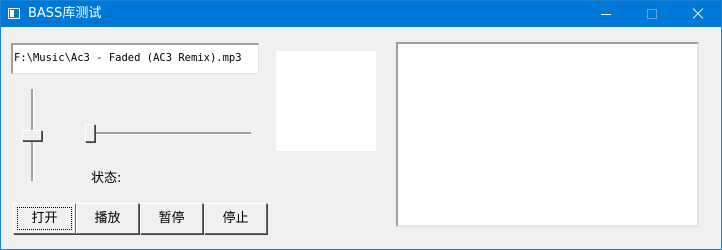 Image resolution: width=722 pixels, height=250 pixels. What do you see at coordinates (107, 218) in the screenshot?
I see `play-button: 播放` at bounding box center [107, 218].